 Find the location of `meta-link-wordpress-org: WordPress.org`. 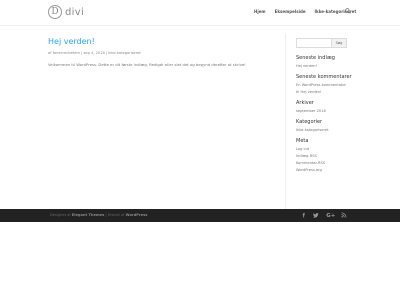

meta-link-wordpress-org: WordPress.org is located at coordinates (326, 170).